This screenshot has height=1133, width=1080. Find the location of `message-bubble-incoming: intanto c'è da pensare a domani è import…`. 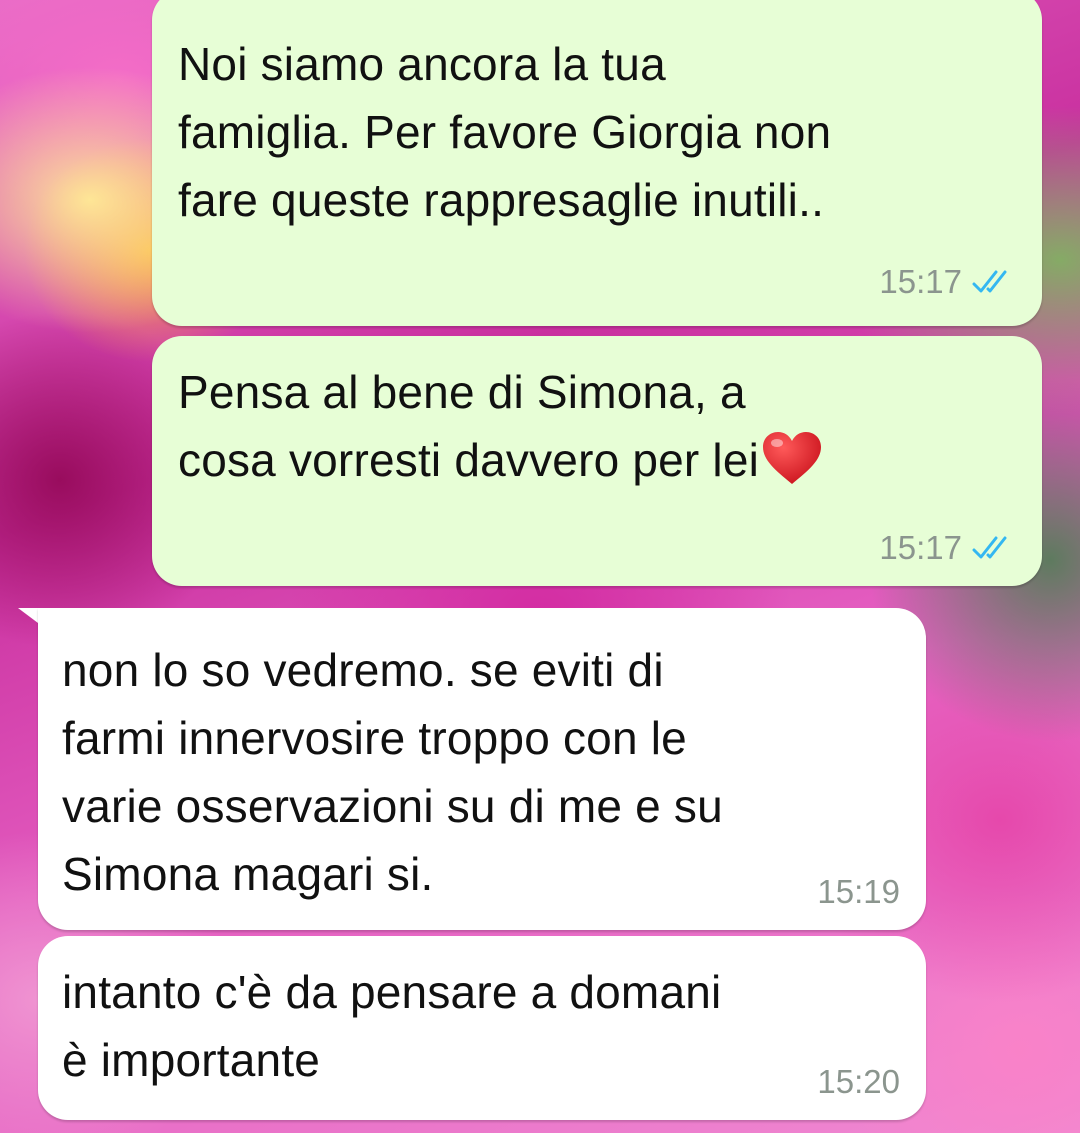

message-bubble-incoming: intanto c'è da pensare a domani è import… is located at coordinates (482, 1028).